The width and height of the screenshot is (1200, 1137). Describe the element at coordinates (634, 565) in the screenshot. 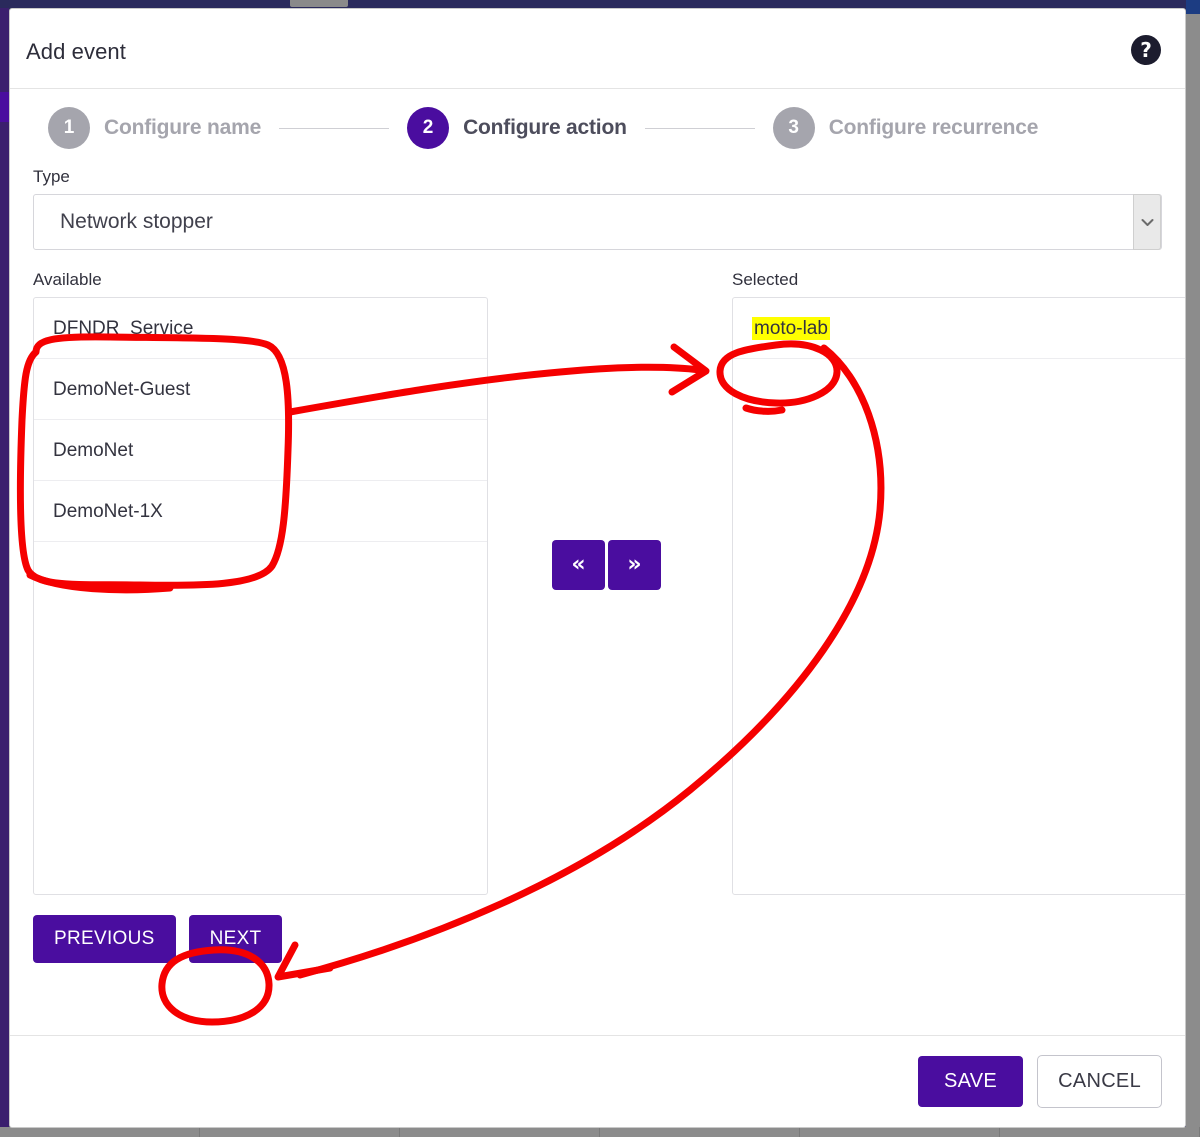

I see `move-right-button: »` at that location.